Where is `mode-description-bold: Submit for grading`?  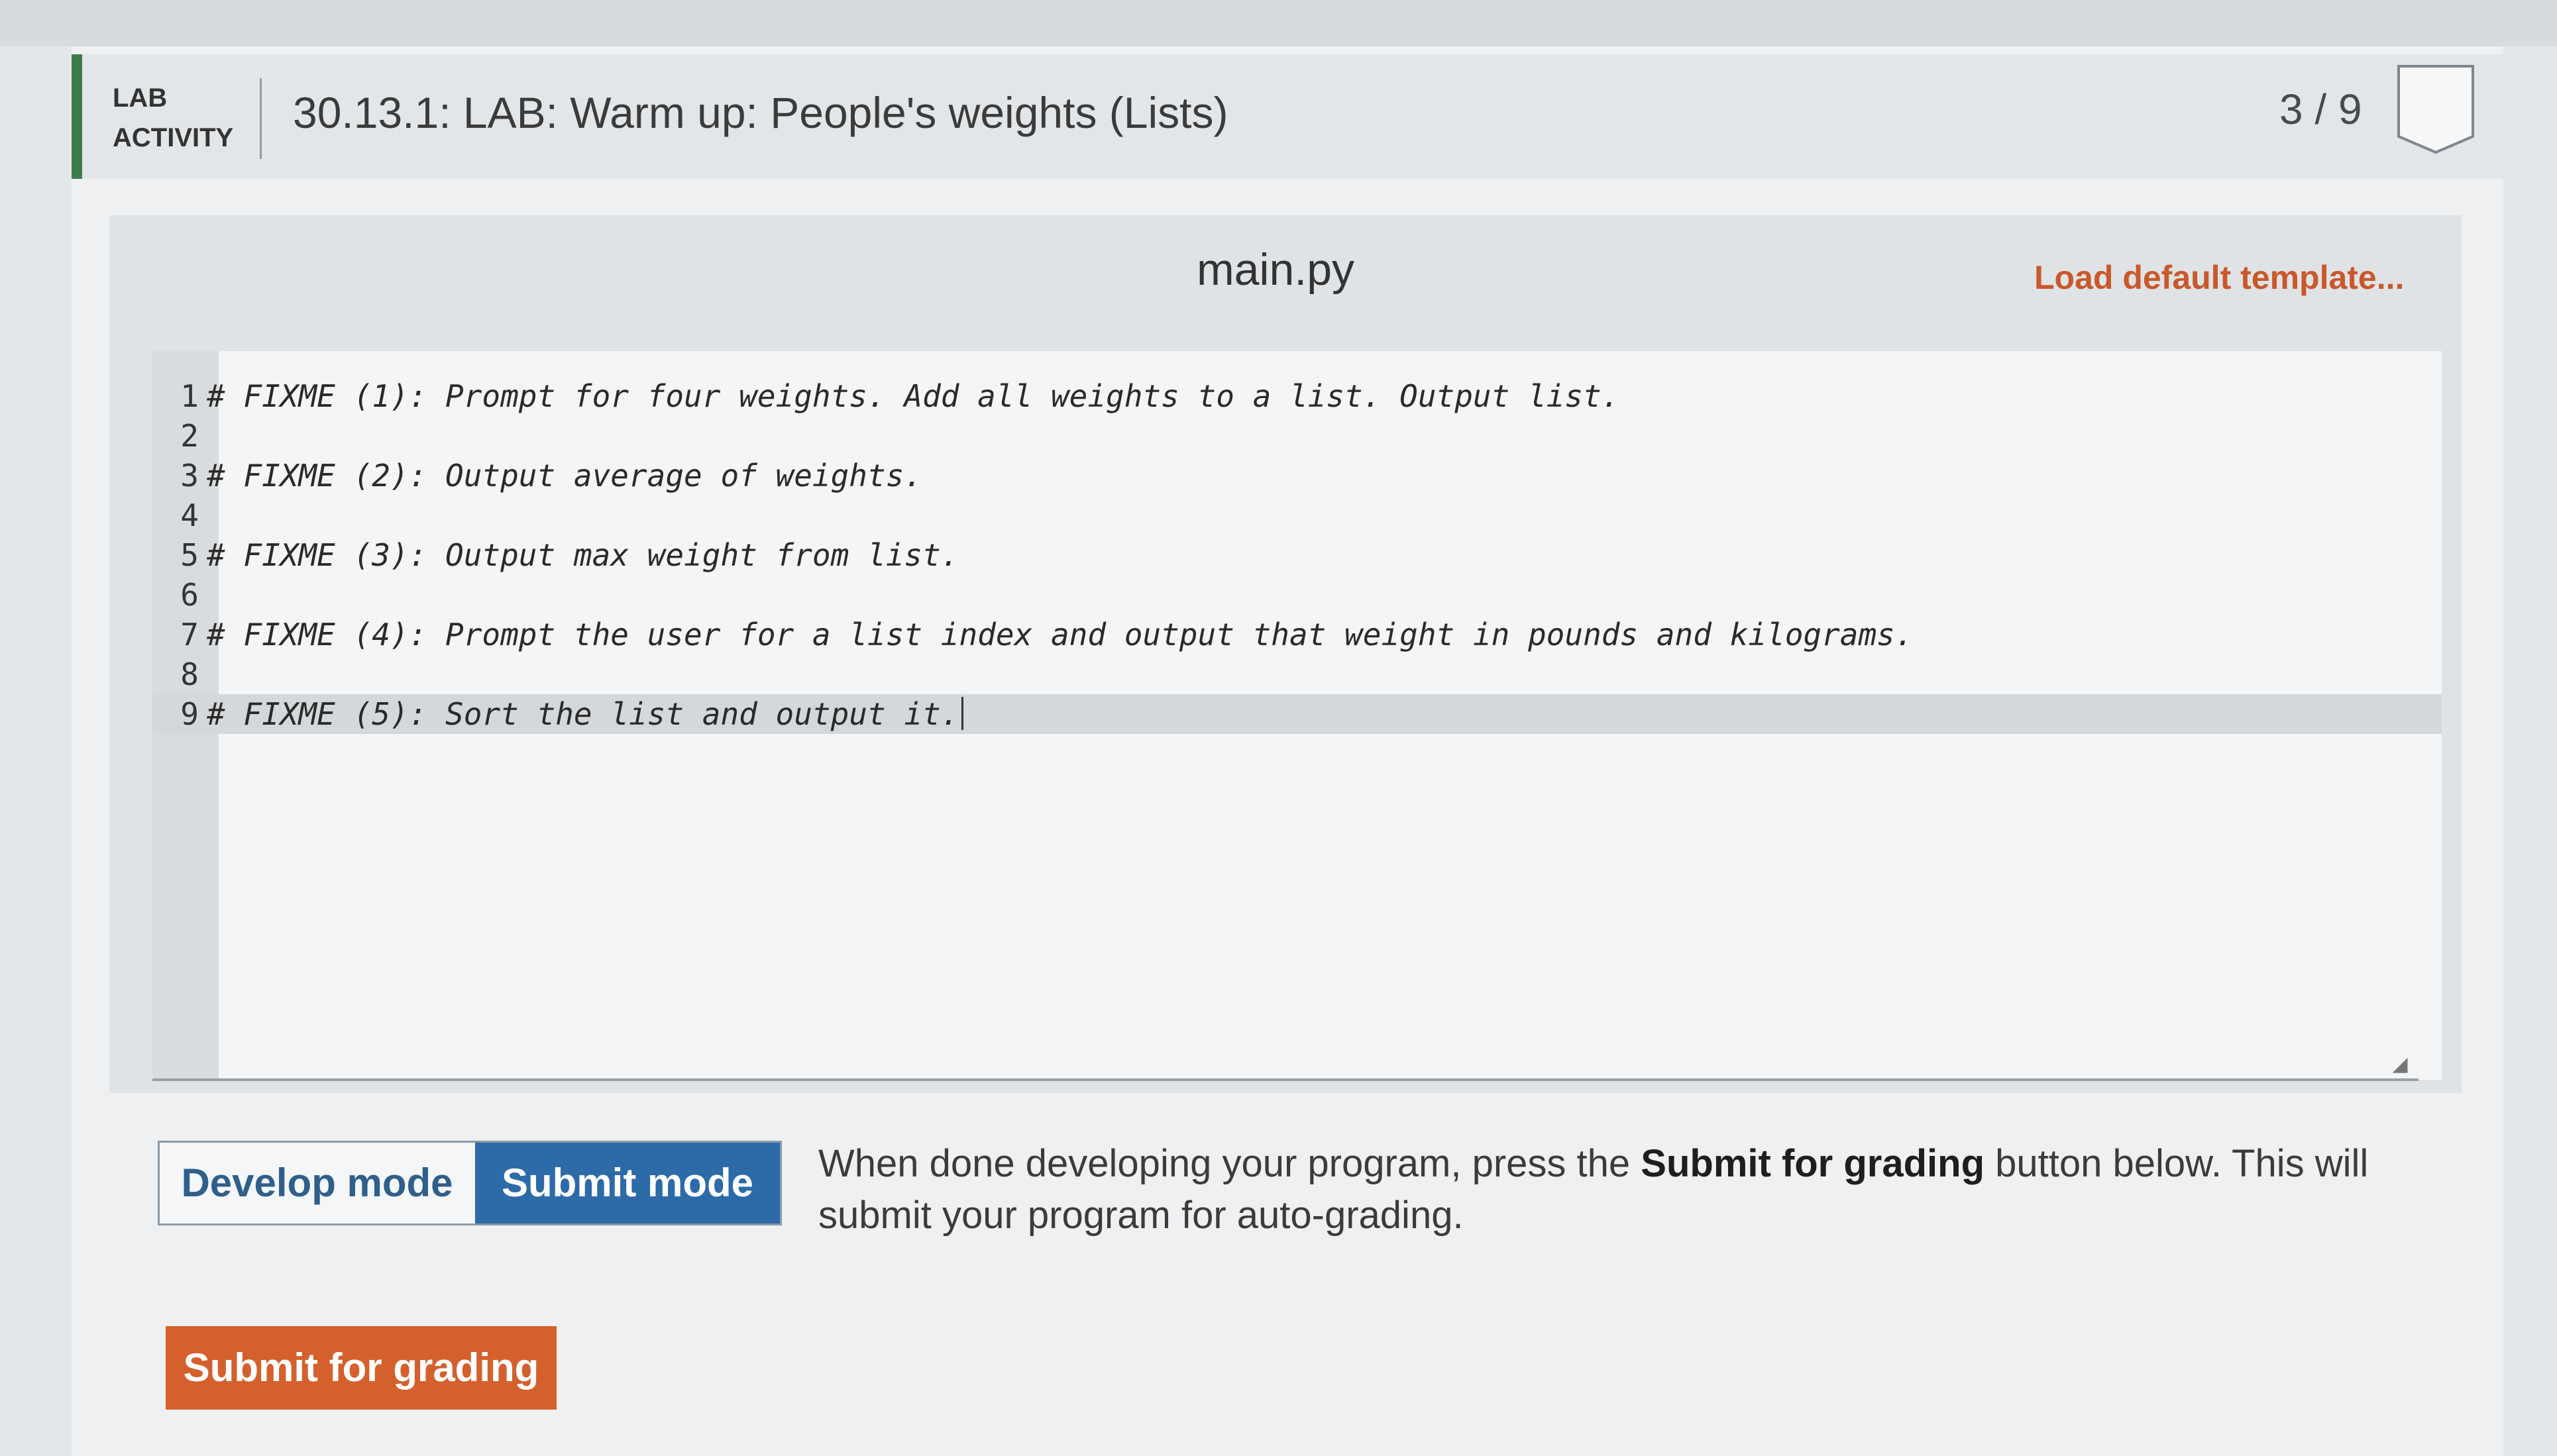
mode-description-bold: Submit for grading is located at coordinates (1813, 1163).